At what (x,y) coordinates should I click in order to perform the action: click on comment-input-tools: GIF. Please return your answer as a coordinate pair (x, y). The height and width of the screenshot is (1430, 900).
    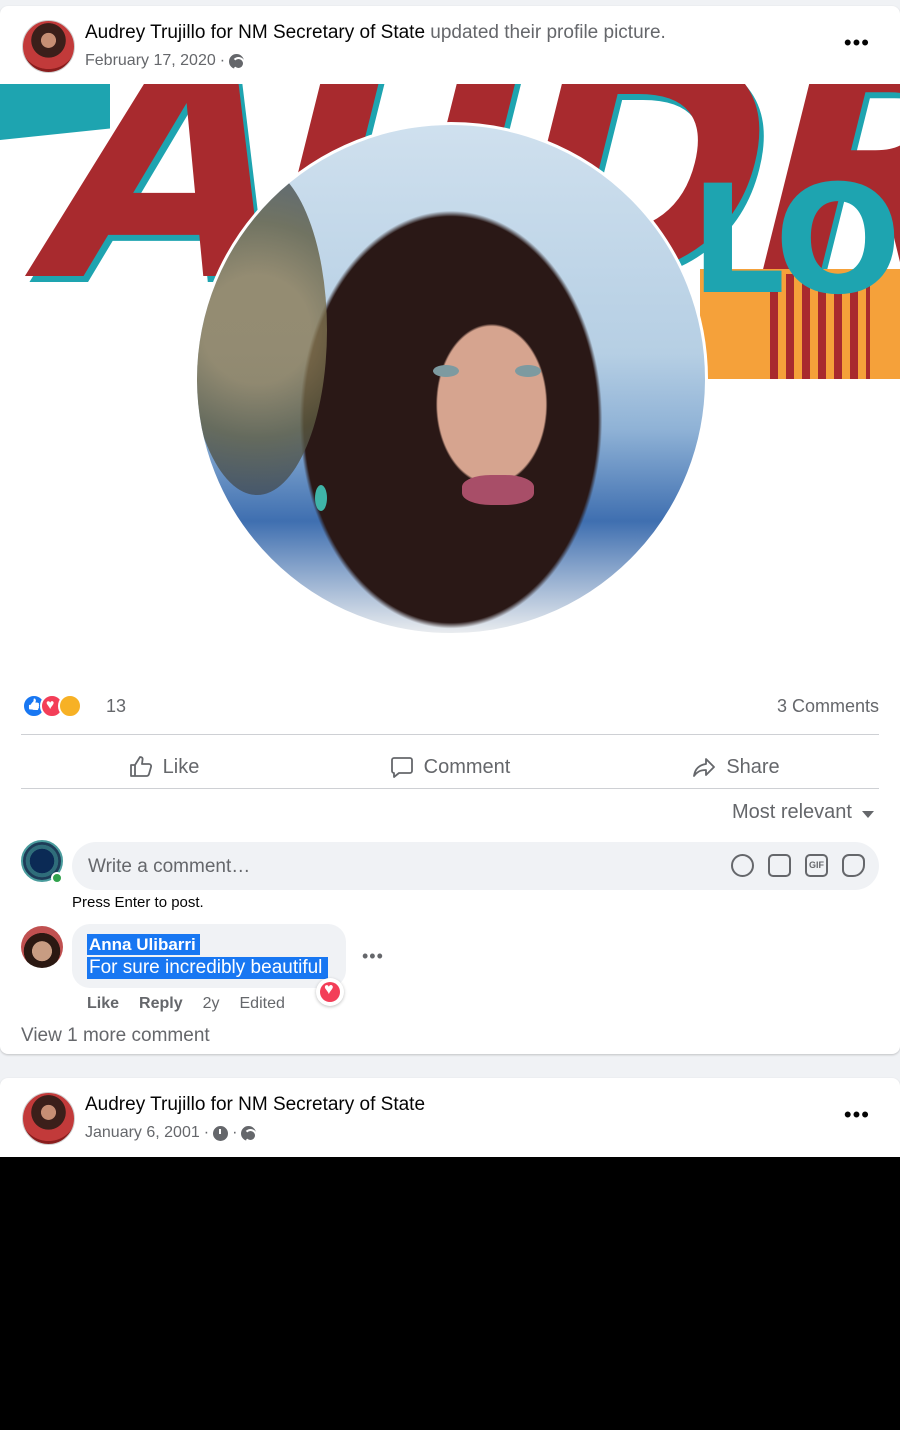
    Looking at the image, I should click on (798, 865).